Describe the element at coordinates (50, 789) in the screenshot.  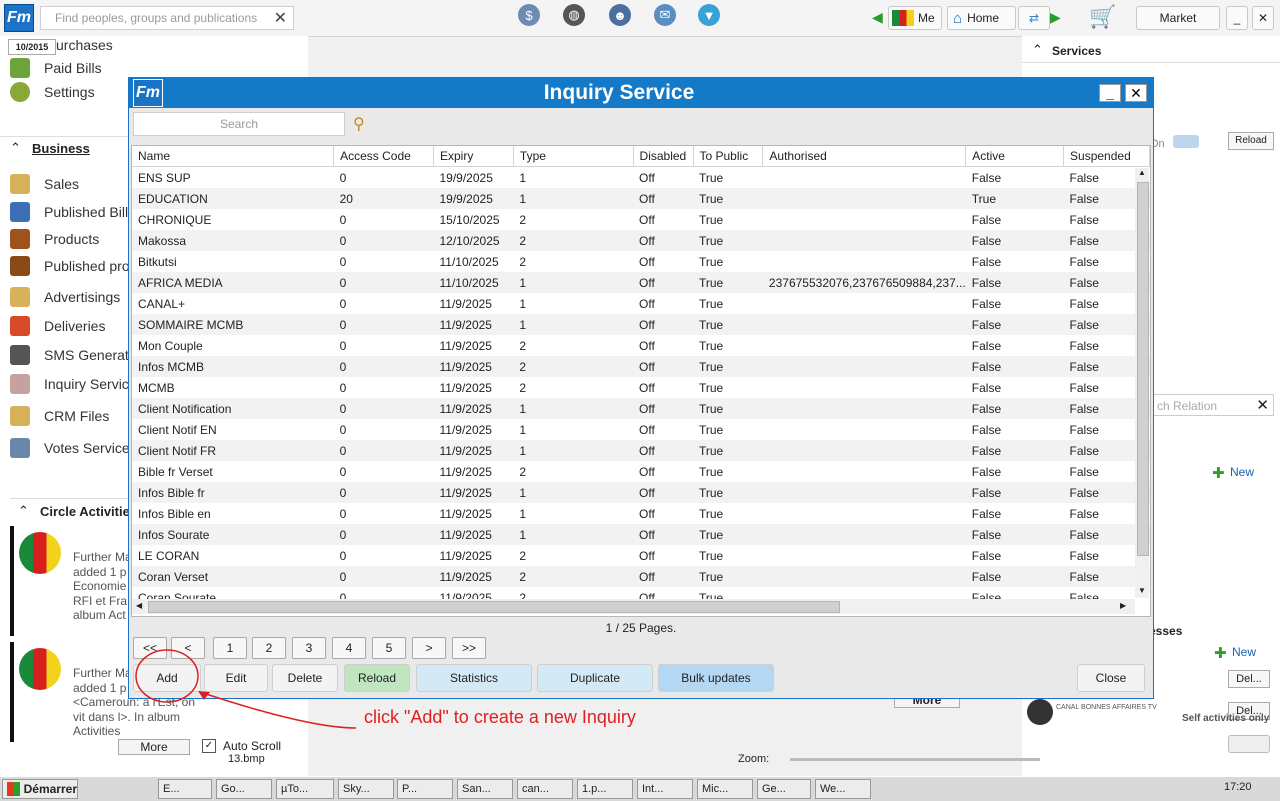
I see `start-label: Démarrer` at that location.